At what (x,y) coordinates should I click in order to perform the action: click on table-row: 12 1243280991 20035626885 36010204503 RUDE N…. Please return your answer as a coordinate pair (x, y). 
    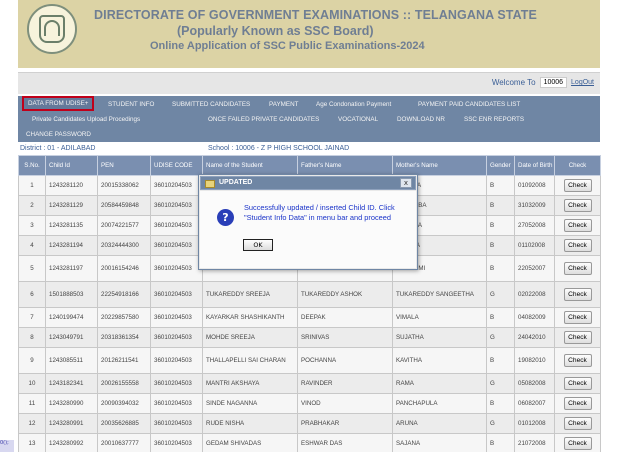
    Looking at the image, I should click on (309, 423).